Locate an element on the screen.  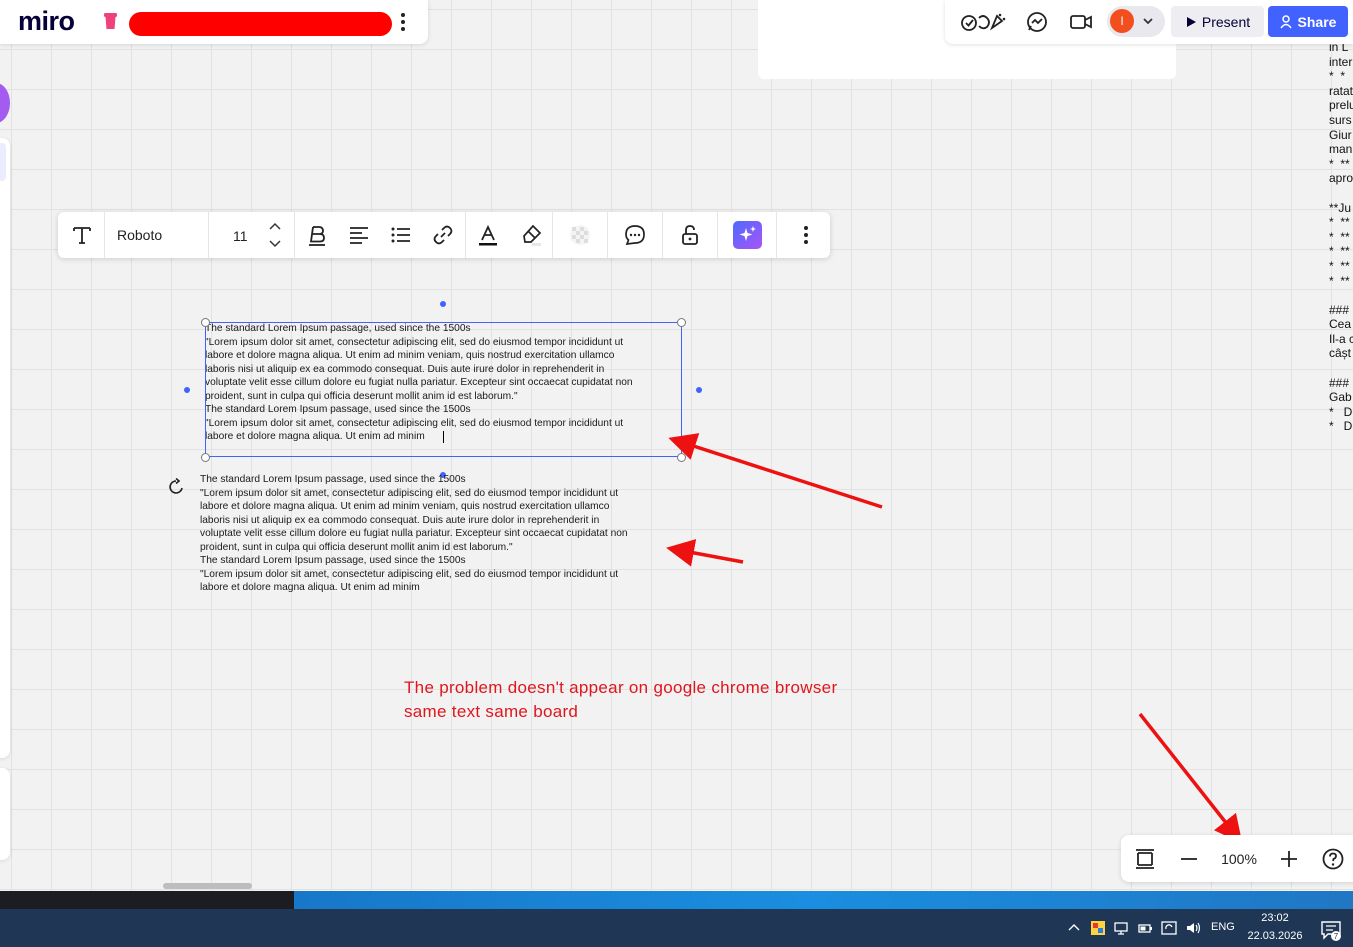
network-icon is located at coordinates (1122, 928).